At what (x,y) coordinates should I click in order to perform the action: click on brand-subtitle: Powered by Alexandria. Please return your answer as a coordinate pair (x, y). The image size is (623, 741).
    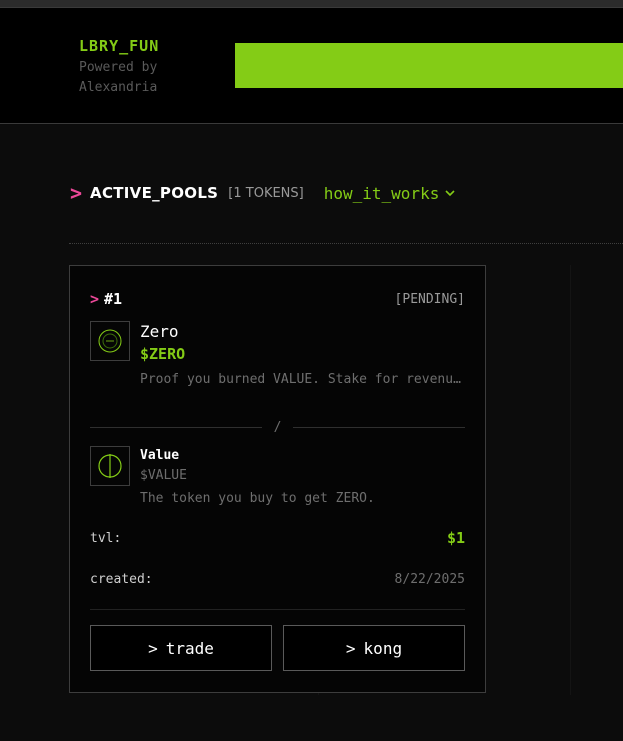
    Looking at the image, I should click on (118, 77).